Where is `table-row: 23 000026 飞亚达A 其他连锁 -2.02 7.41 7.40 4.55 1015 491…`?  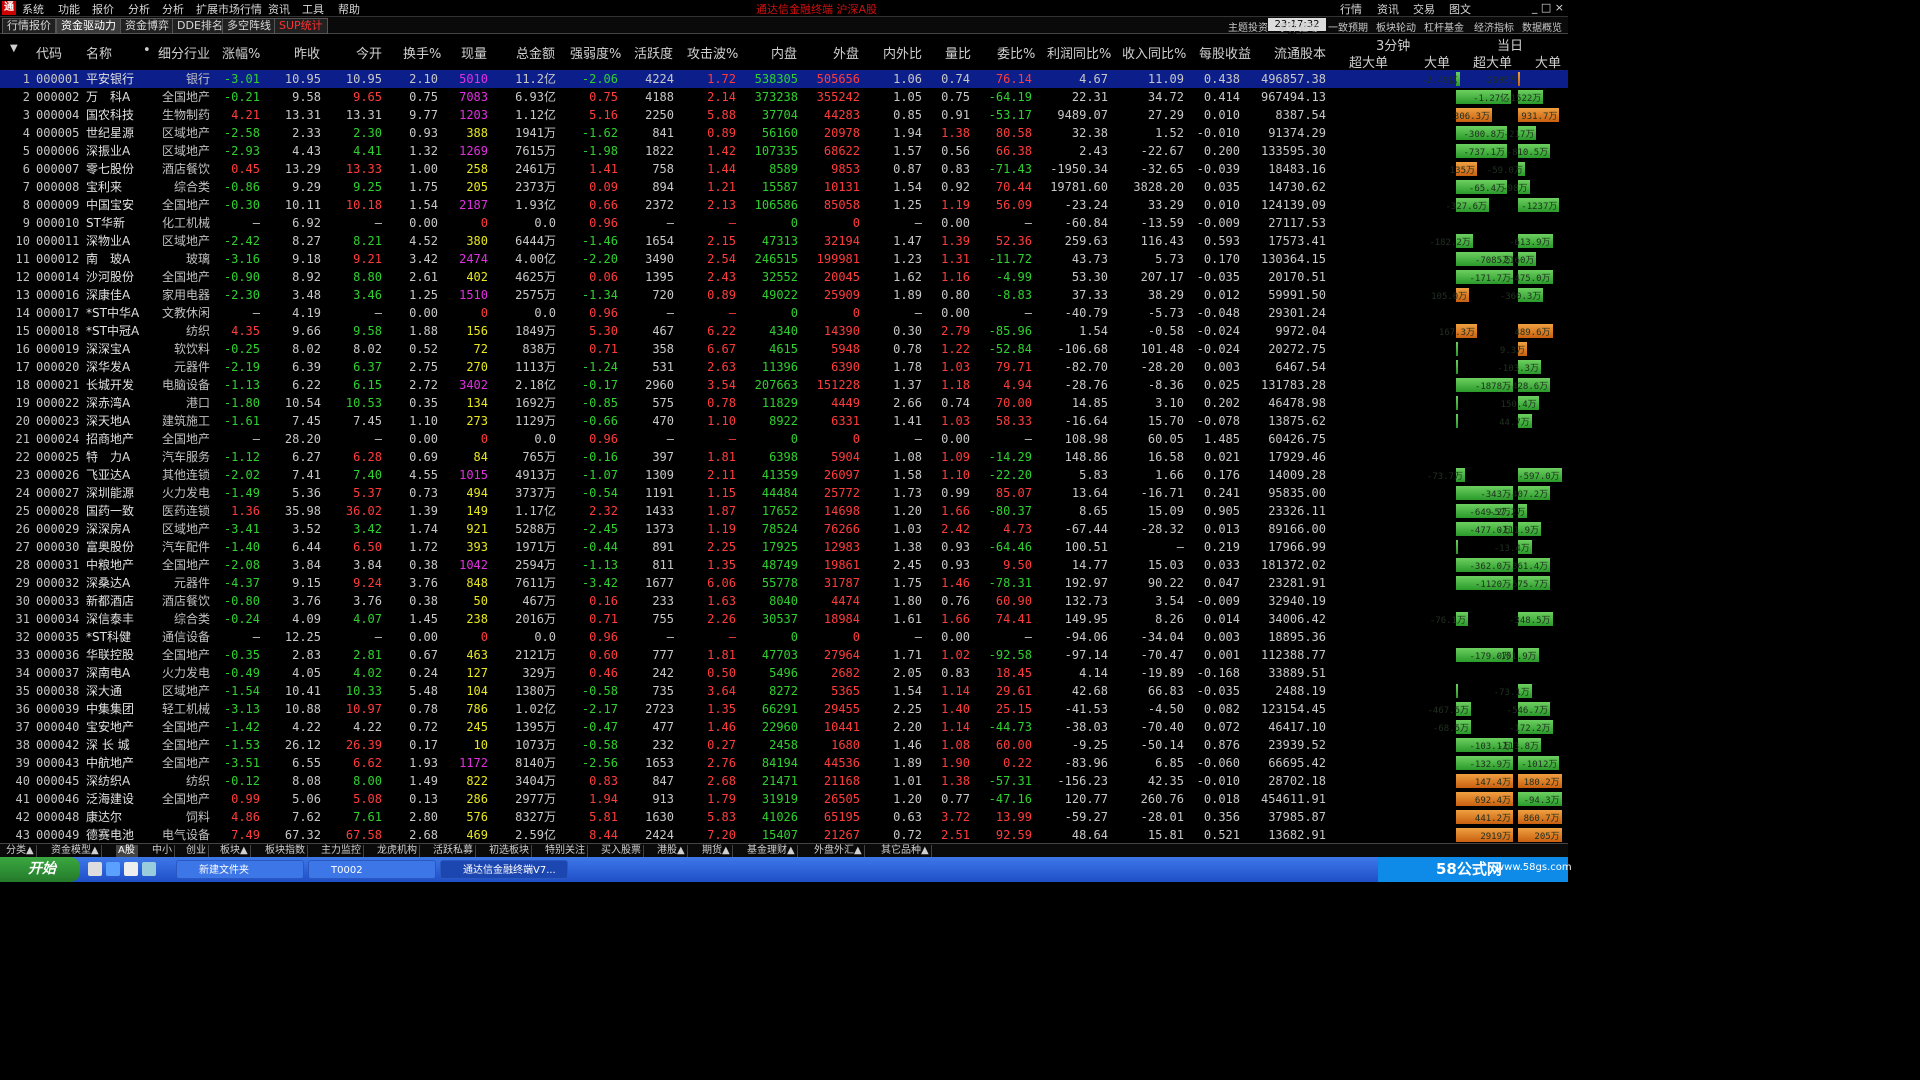
table-row: 23 000026 飞亚达A 其他连锁 -2.02 7.41 7.40 4.55 1015 491… is located at coordinates (784, 475).